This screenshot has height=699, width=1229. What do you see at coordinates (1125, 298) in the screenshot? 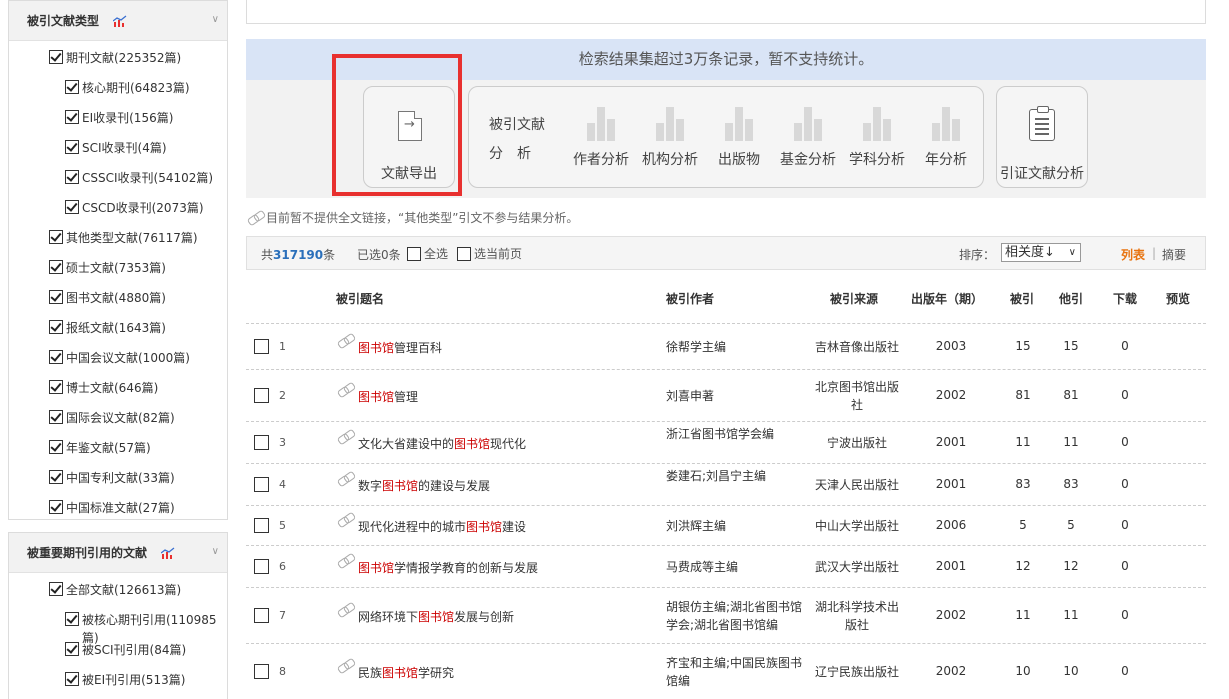
I see `header-download: 下载` at bounding box center [1125, 298].